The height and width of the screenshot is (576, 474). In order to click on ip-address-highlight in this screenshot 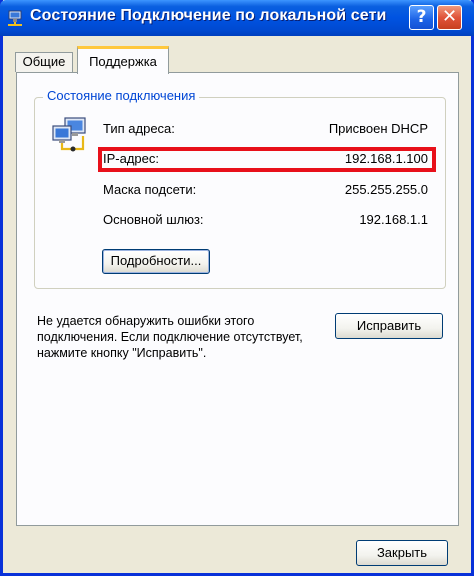, I will do `click(267, 159)`.